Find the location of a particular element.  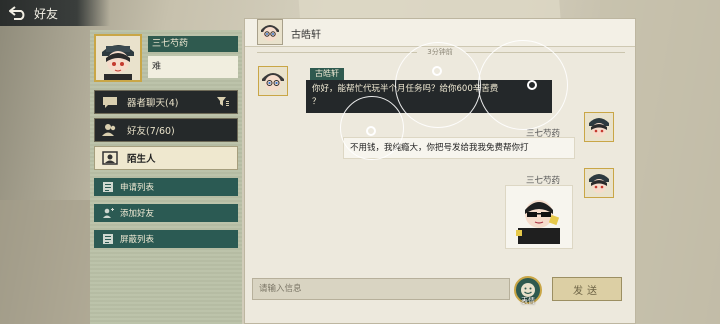

sub-item-blocklist: 屏蔽列表 is located at coordinates (166, 239).